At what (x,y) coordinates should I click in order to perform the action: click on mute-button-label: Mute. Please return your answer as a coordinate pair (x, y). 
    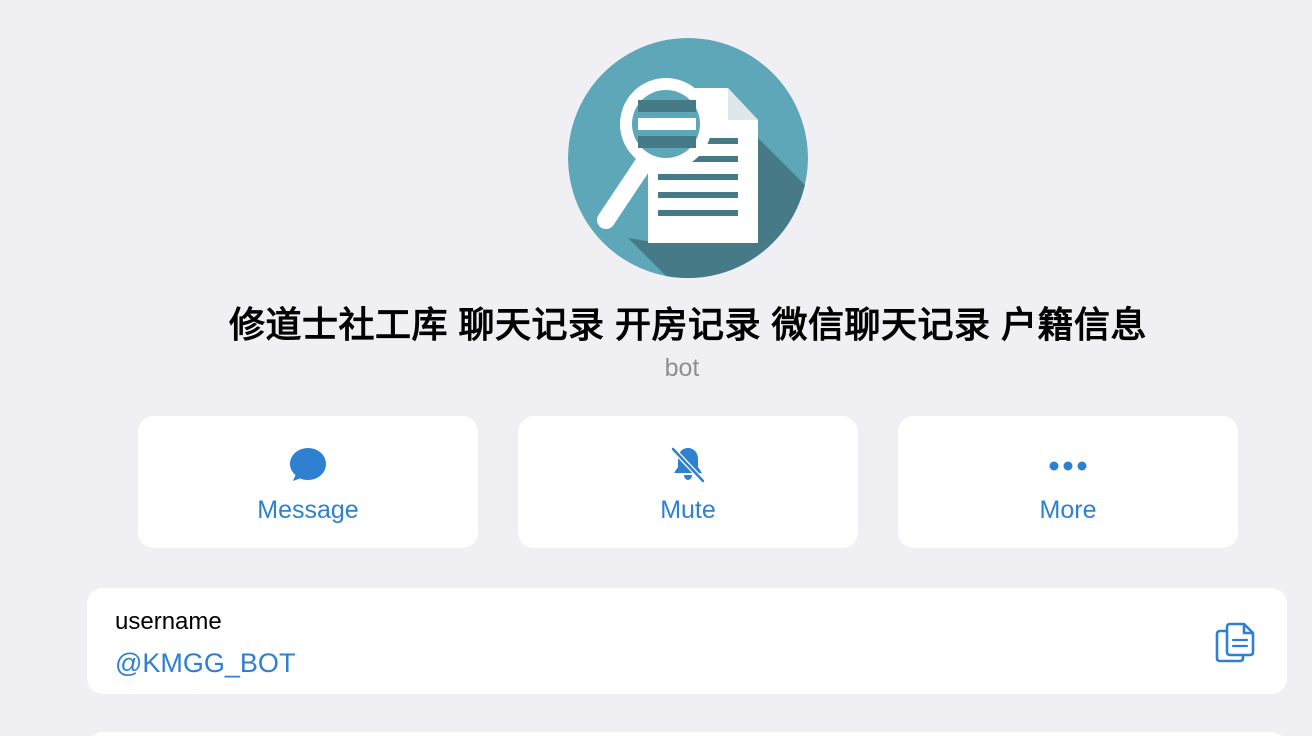
    Looking at the image, I should click on (688, 510).